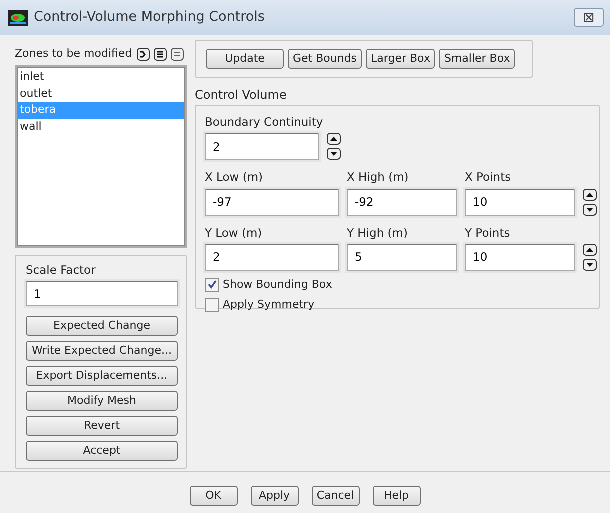  I want to click on checkbox-label: Apply Symmetry, so click(269, 304).